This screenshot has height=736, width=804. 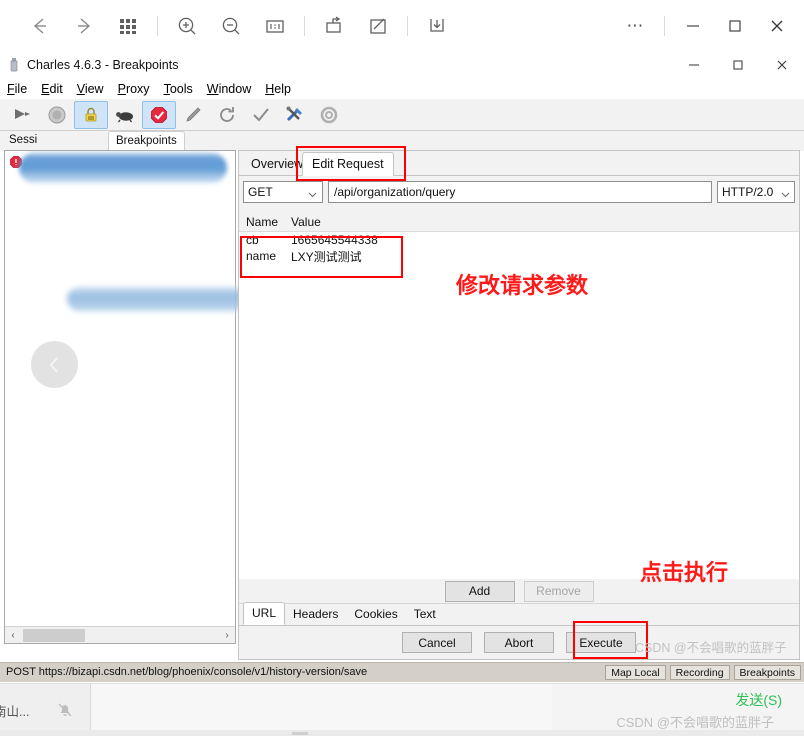 I want to click on collapse-left-chevron-icon, so click(x=54, y=364).